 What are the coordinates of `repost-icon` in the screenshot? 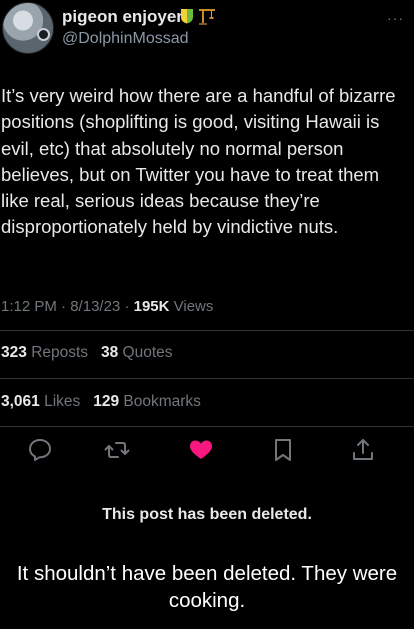 It's located at (117, 450).